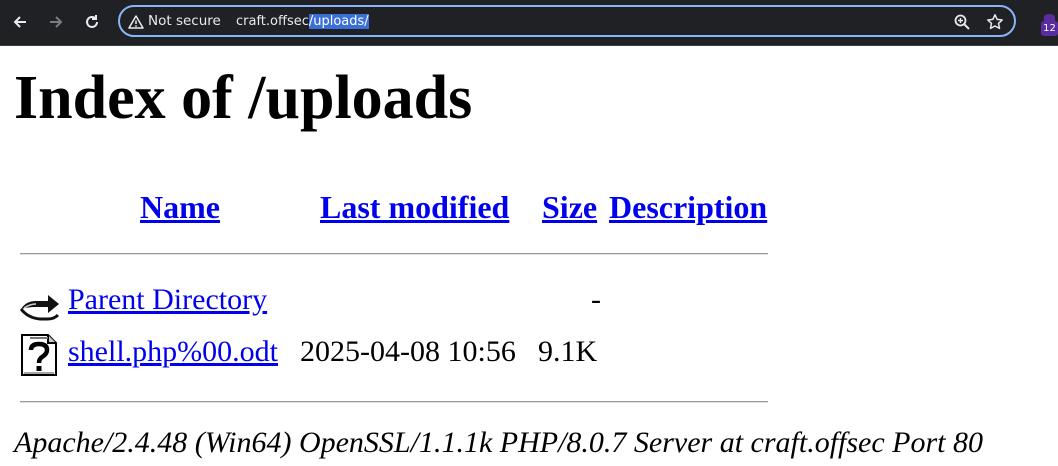 The height and width of the screenshot is (466, 1058). Describe the element at coordinates (962, 22) in the screenshot. I see `zoom-icon` at that location.